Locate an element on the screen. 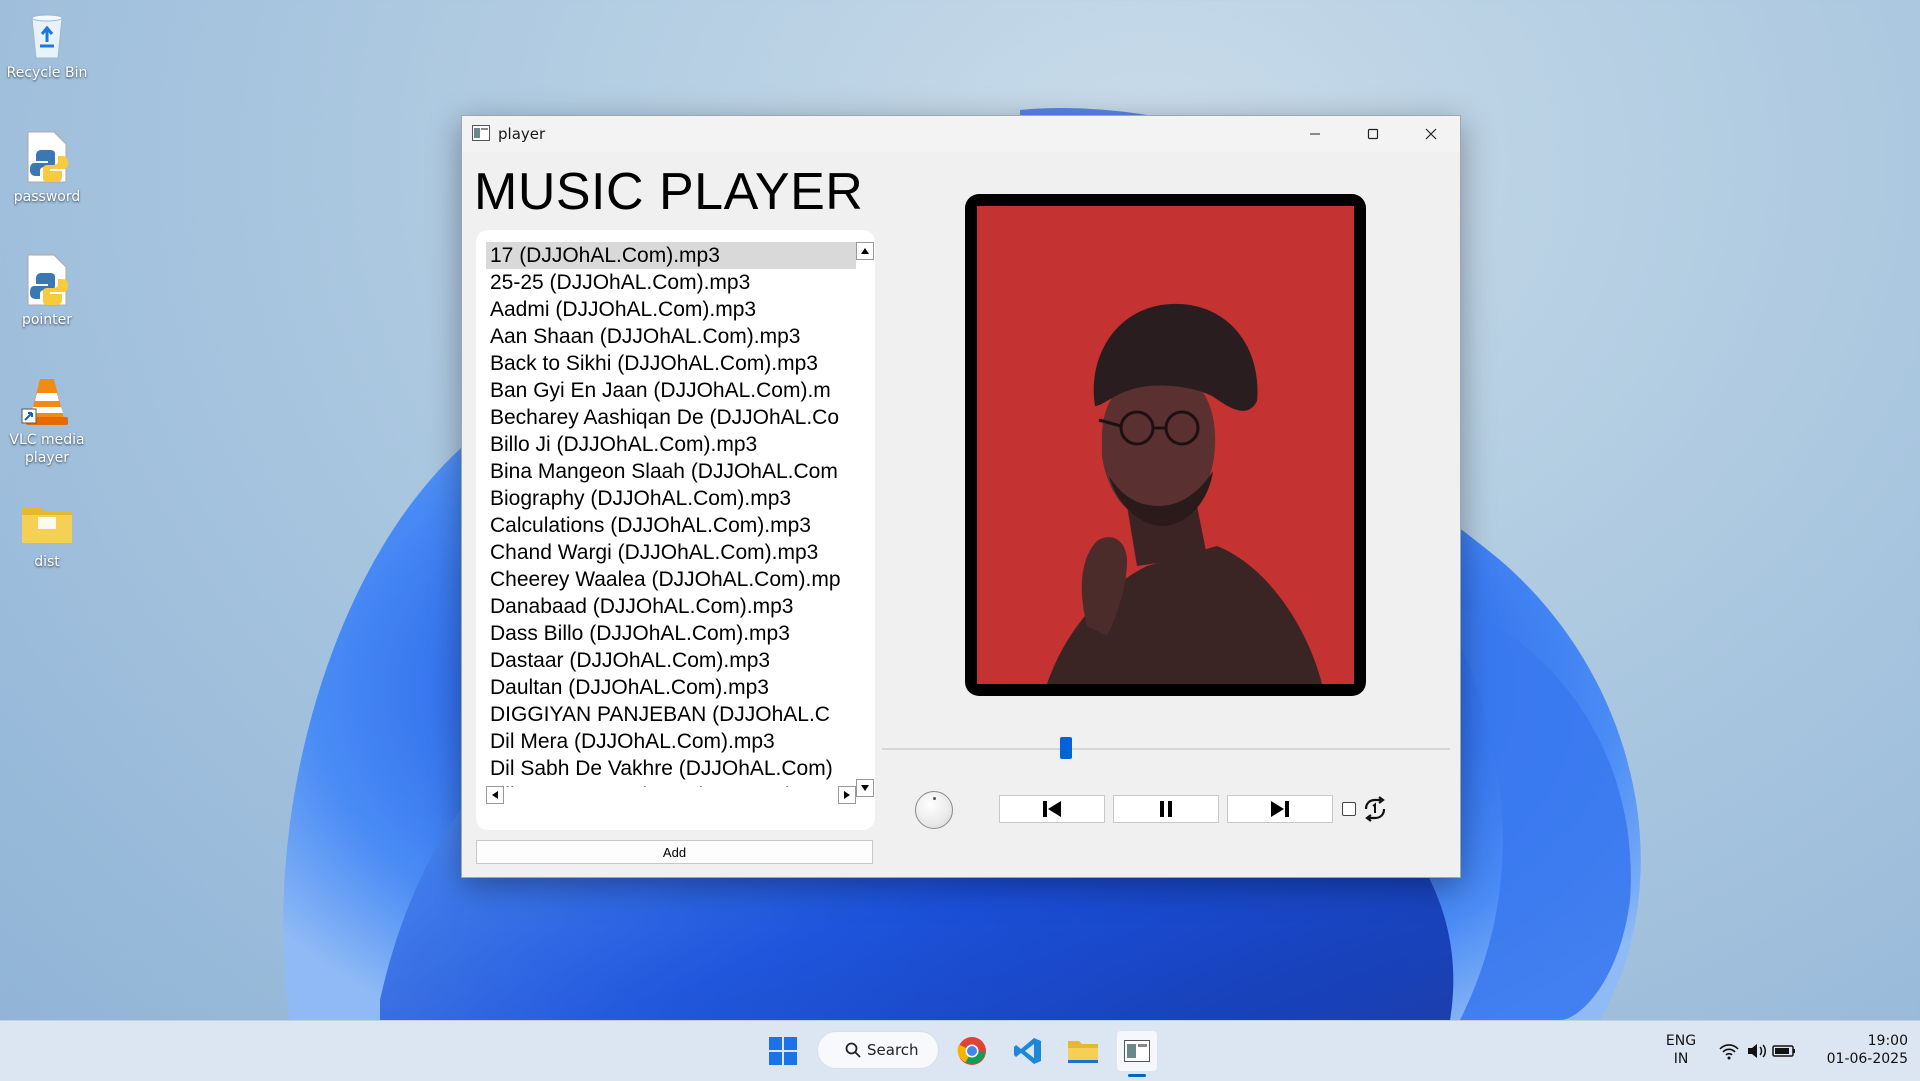 This screenshot has width=1920, height=1081. minimize-button is located at coordinates (1315, 134).